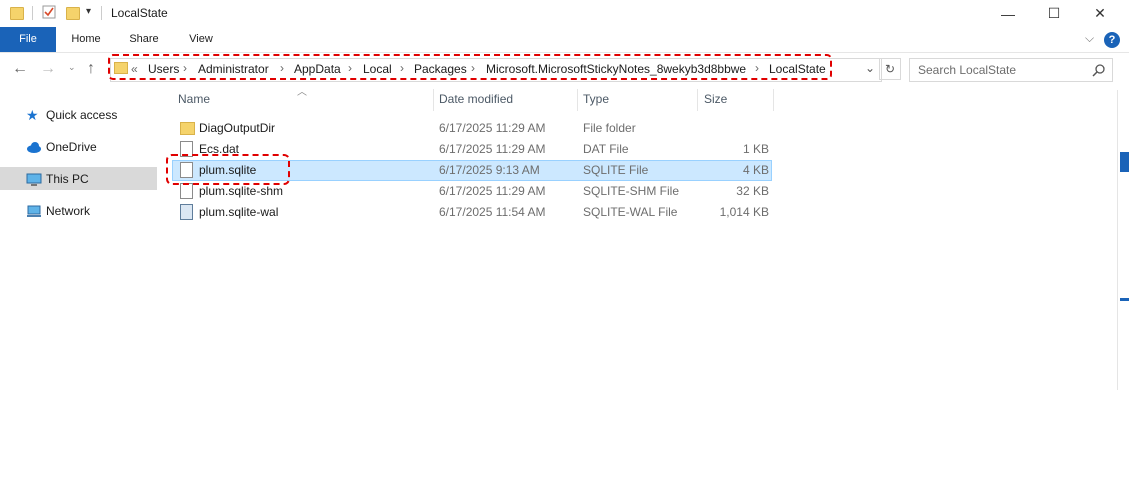  I want to click on window-title: LocalState, so click(139, 13).